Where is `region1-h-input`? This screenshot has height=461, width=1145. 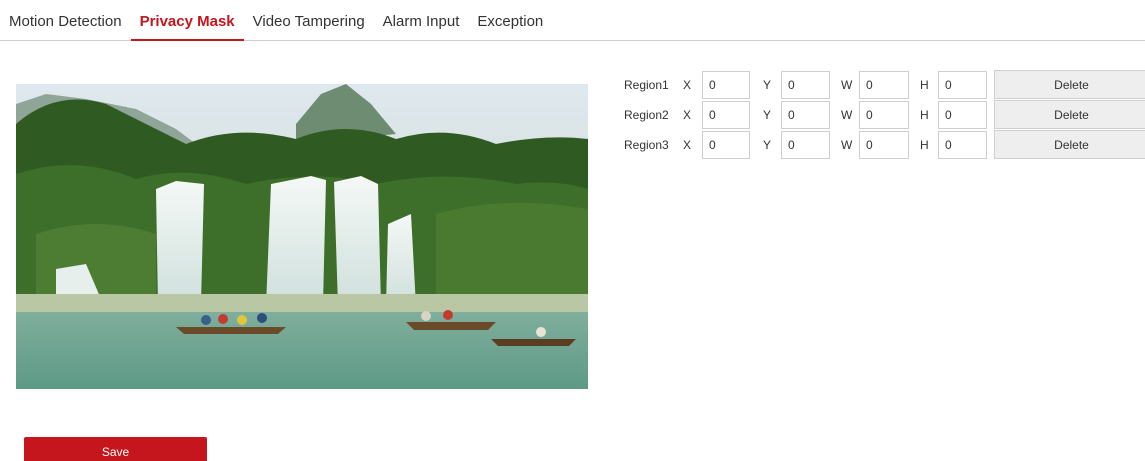
region1-h-input is located at coordinates (962, 85).